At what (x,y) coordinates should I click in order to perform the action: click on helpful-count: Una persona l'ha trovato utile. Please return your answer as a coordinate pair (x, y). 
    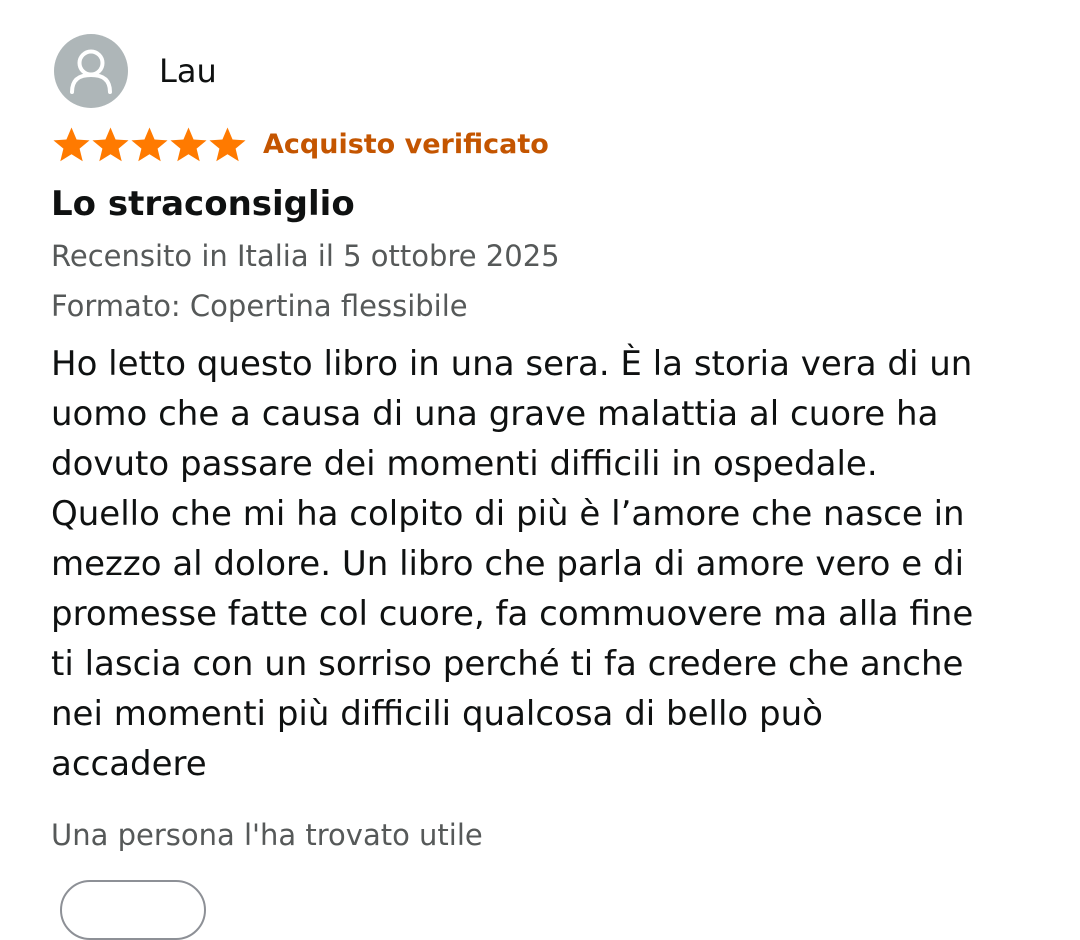
    Looking at the image, I should click on (267, 835).